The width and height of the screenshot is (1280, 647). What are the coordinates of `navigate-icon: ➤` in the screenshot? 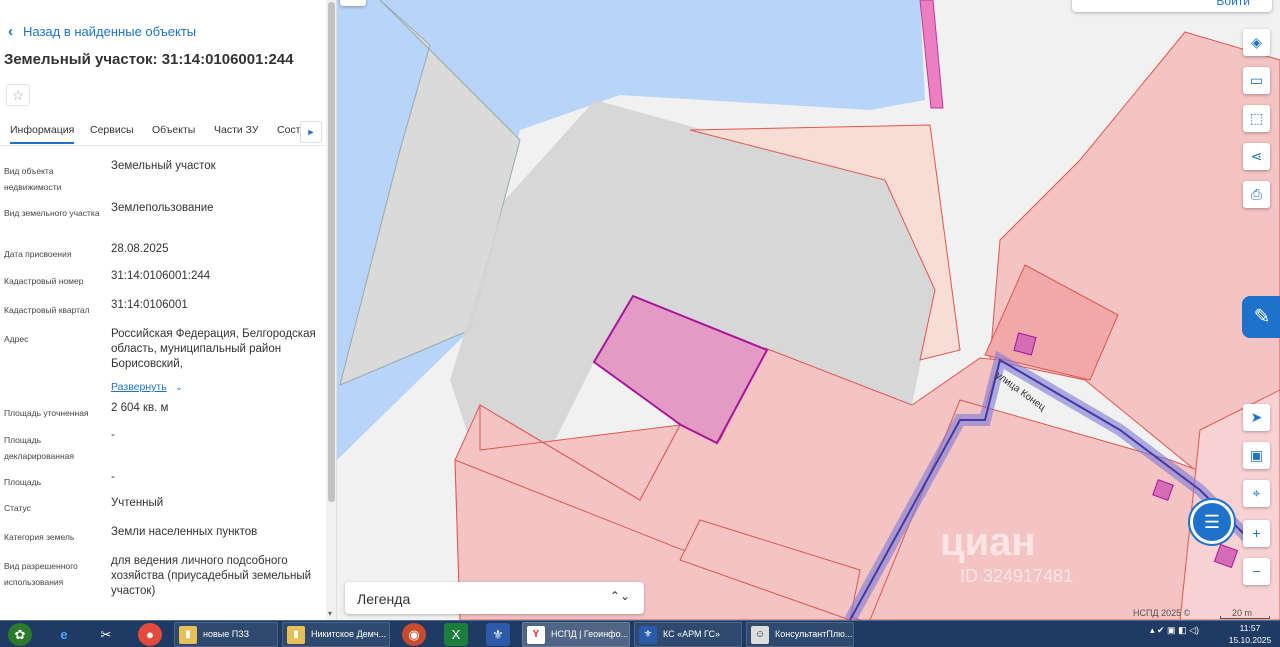 It's located at (1256, 417).